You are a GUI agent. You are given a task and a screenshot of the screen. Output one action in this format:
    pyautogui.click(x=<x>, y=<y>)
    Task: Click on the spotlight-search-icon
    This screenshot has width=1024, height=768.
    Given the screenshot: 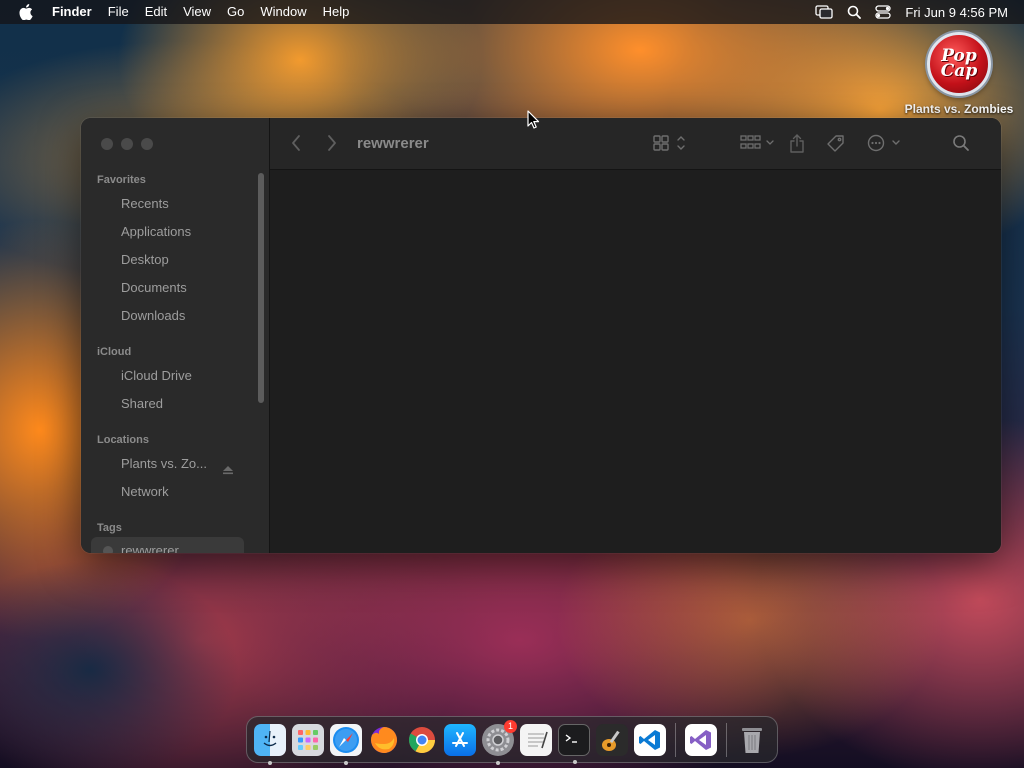 What is the action you would take?
    pyautogui.click(x=854, y=12)
    